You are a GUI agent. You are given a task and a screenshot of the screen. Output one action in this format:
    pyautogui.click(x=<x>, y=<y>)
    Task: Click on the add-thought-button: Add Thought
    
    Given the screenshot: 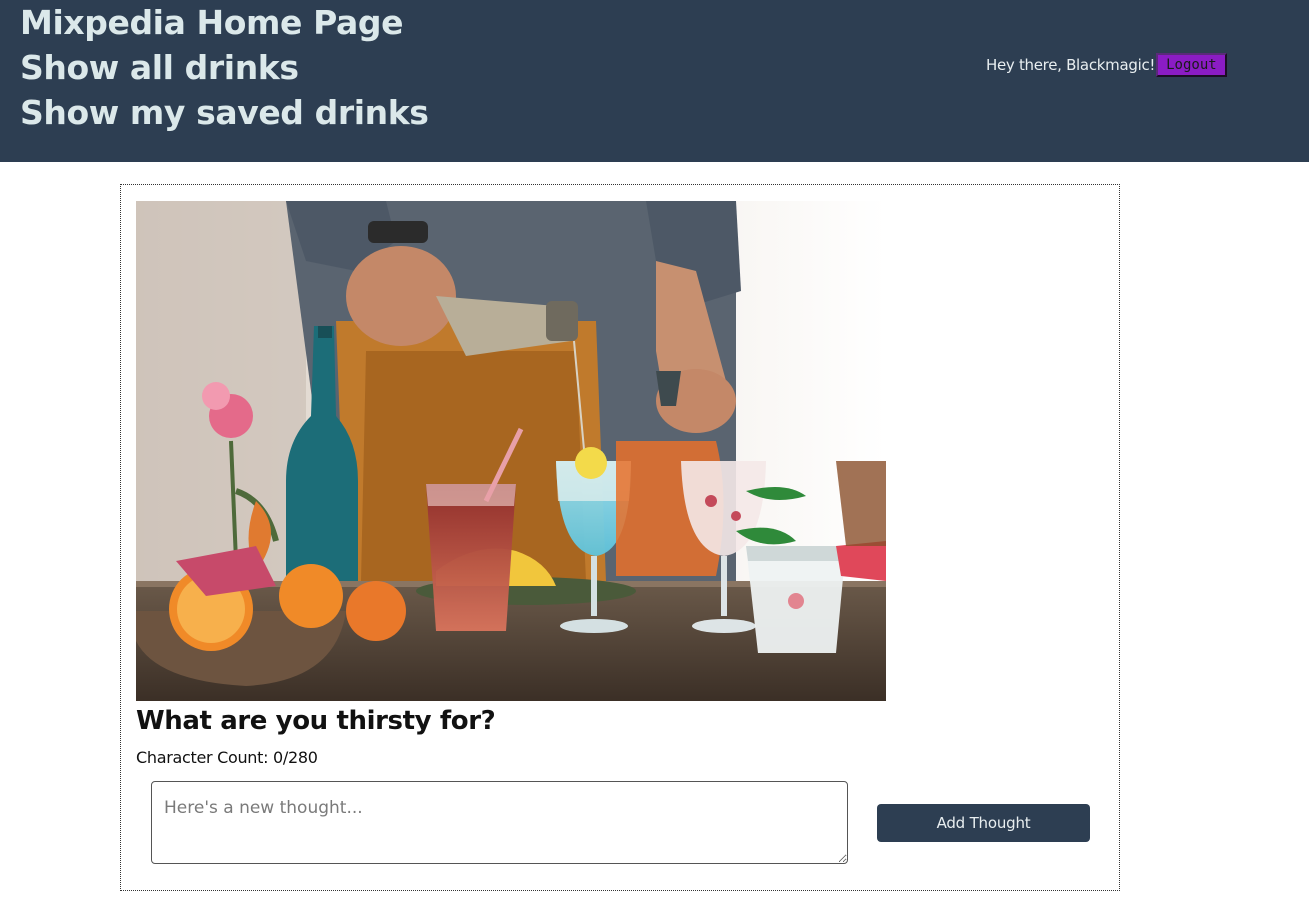 What is the action you would take?
    pyautogui.click(x=983, y=823)
    